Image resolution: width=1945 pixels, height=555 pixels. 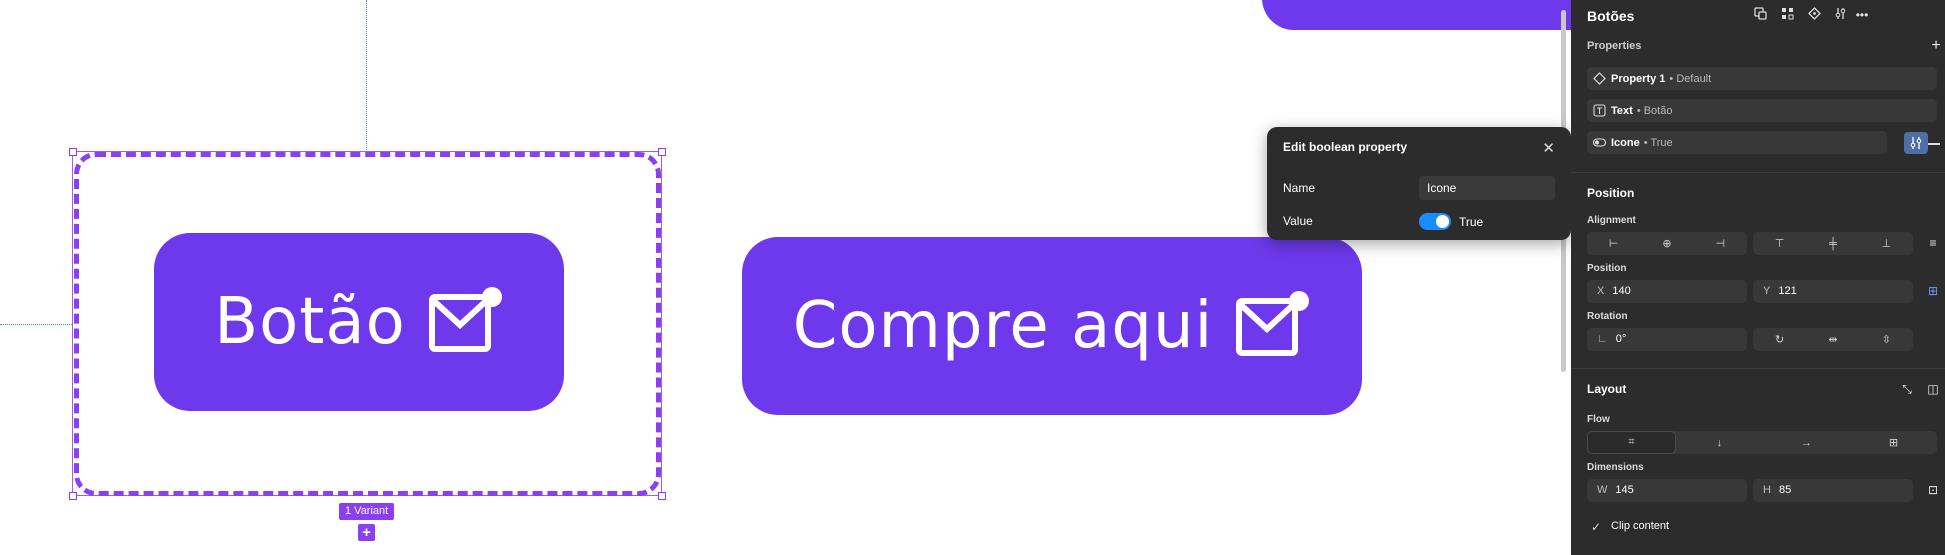 What do you see at coordinates (1611, 220) in the screenshot?
I see `alignment-label: Alignment` at bounding box center [1611, 220].